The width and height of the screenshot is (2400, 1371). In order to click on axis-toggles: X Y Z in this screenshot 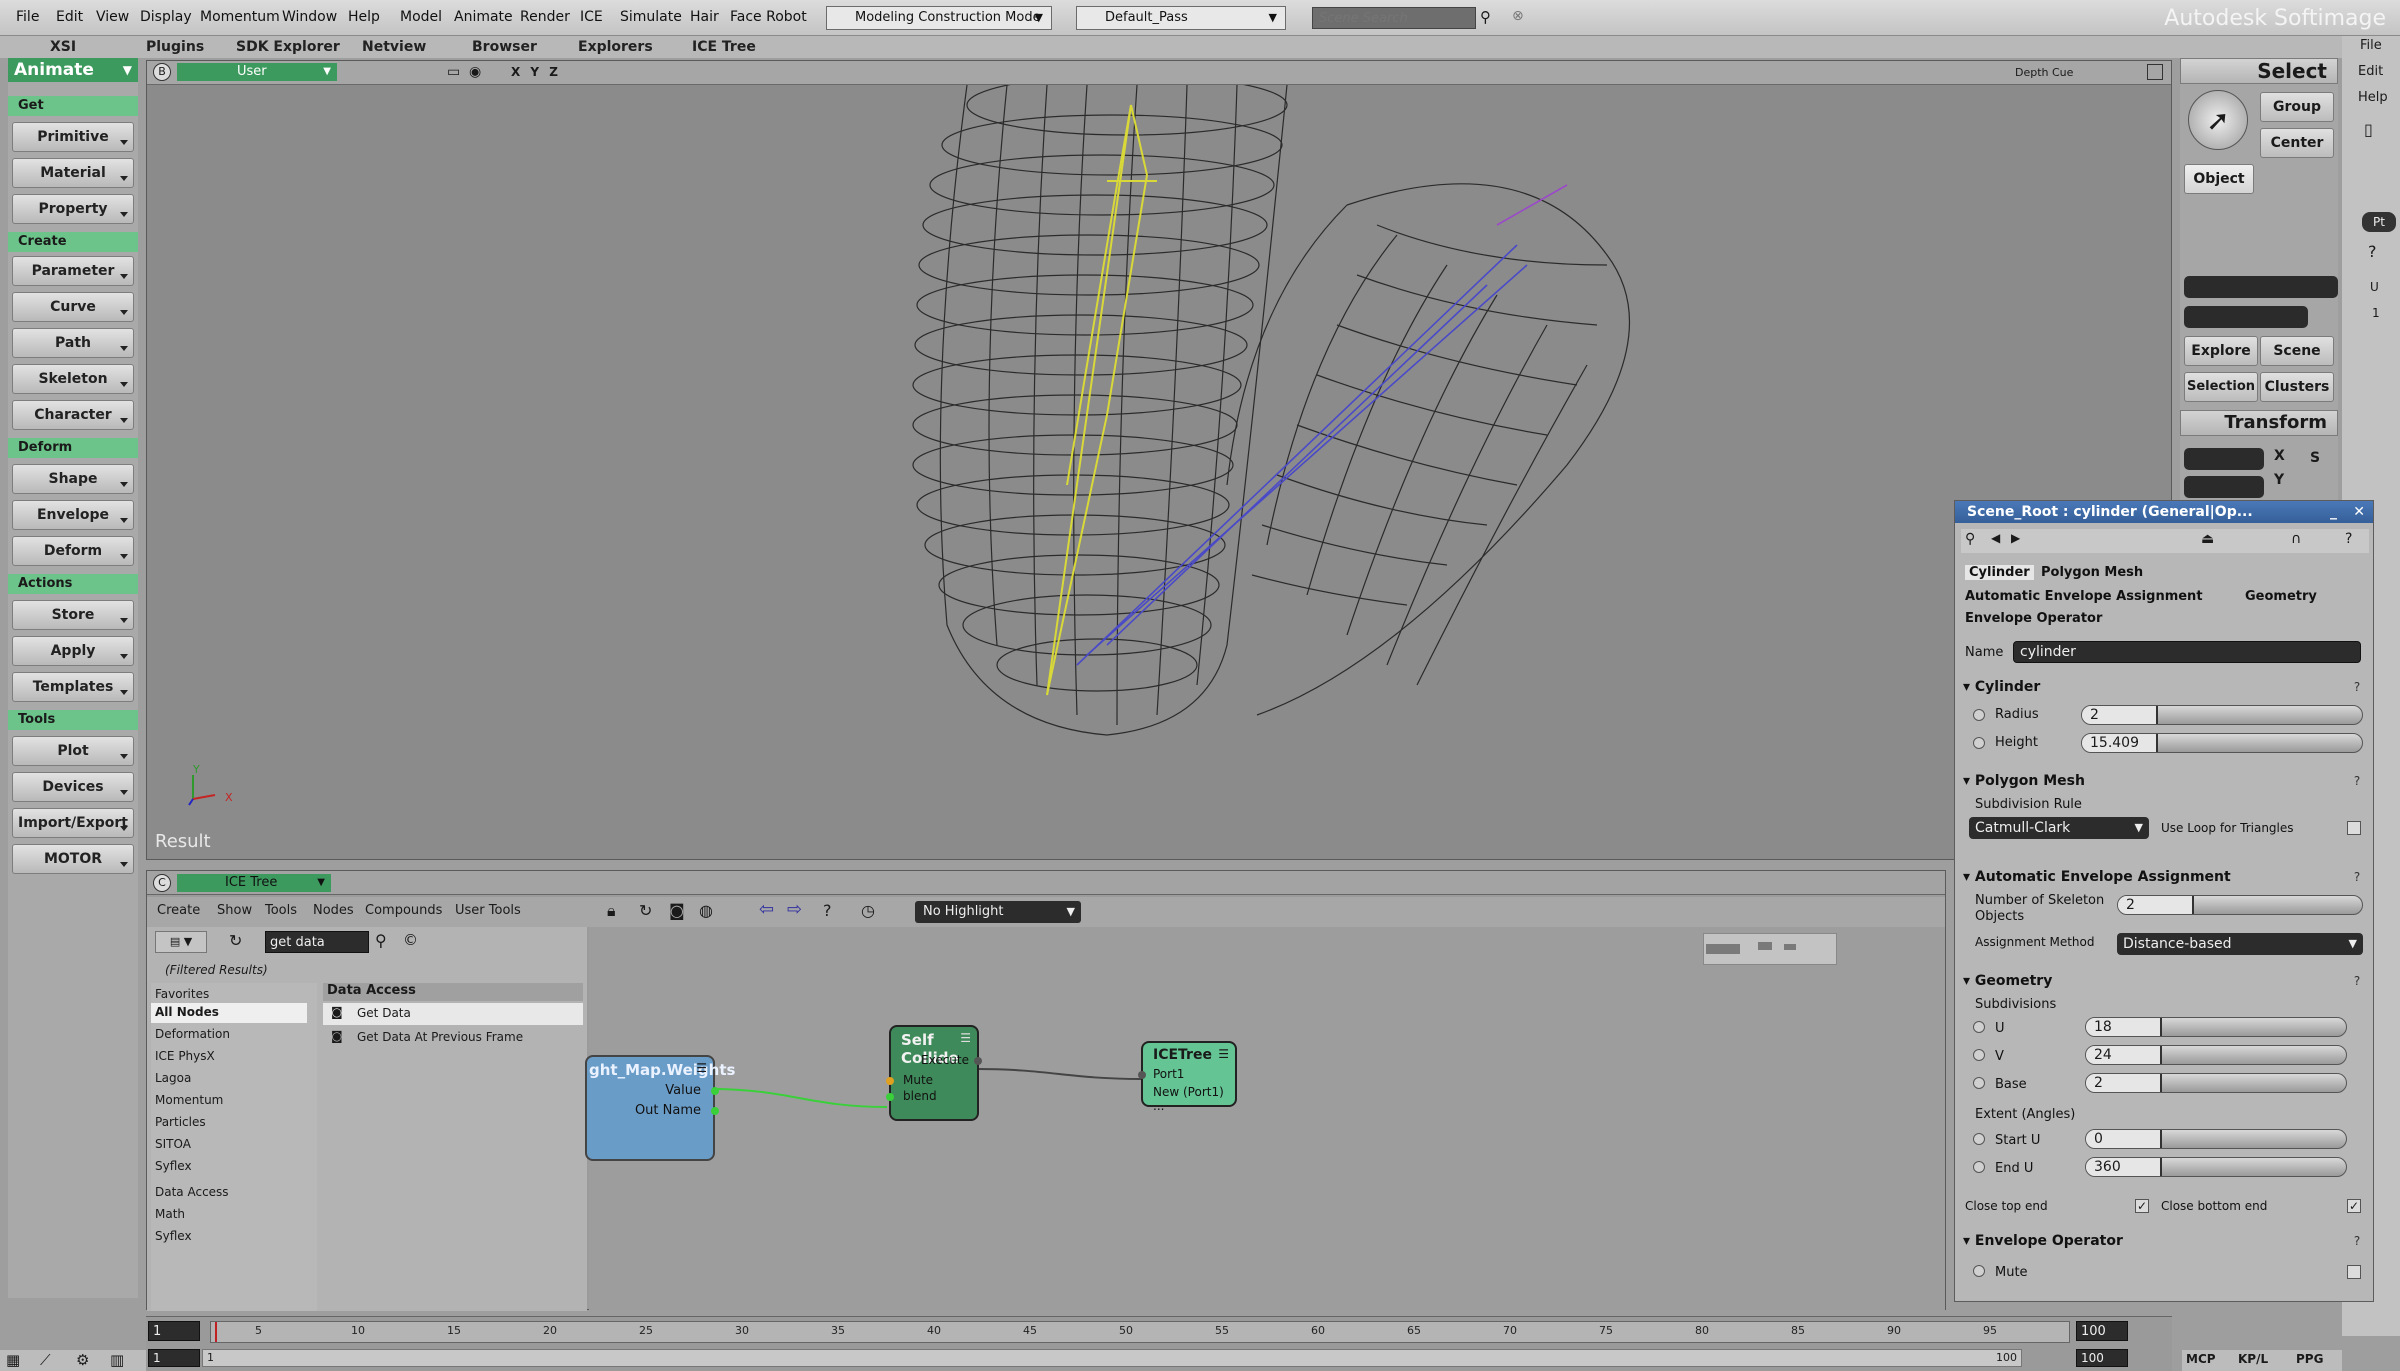, I will do `click(536, 72)`.